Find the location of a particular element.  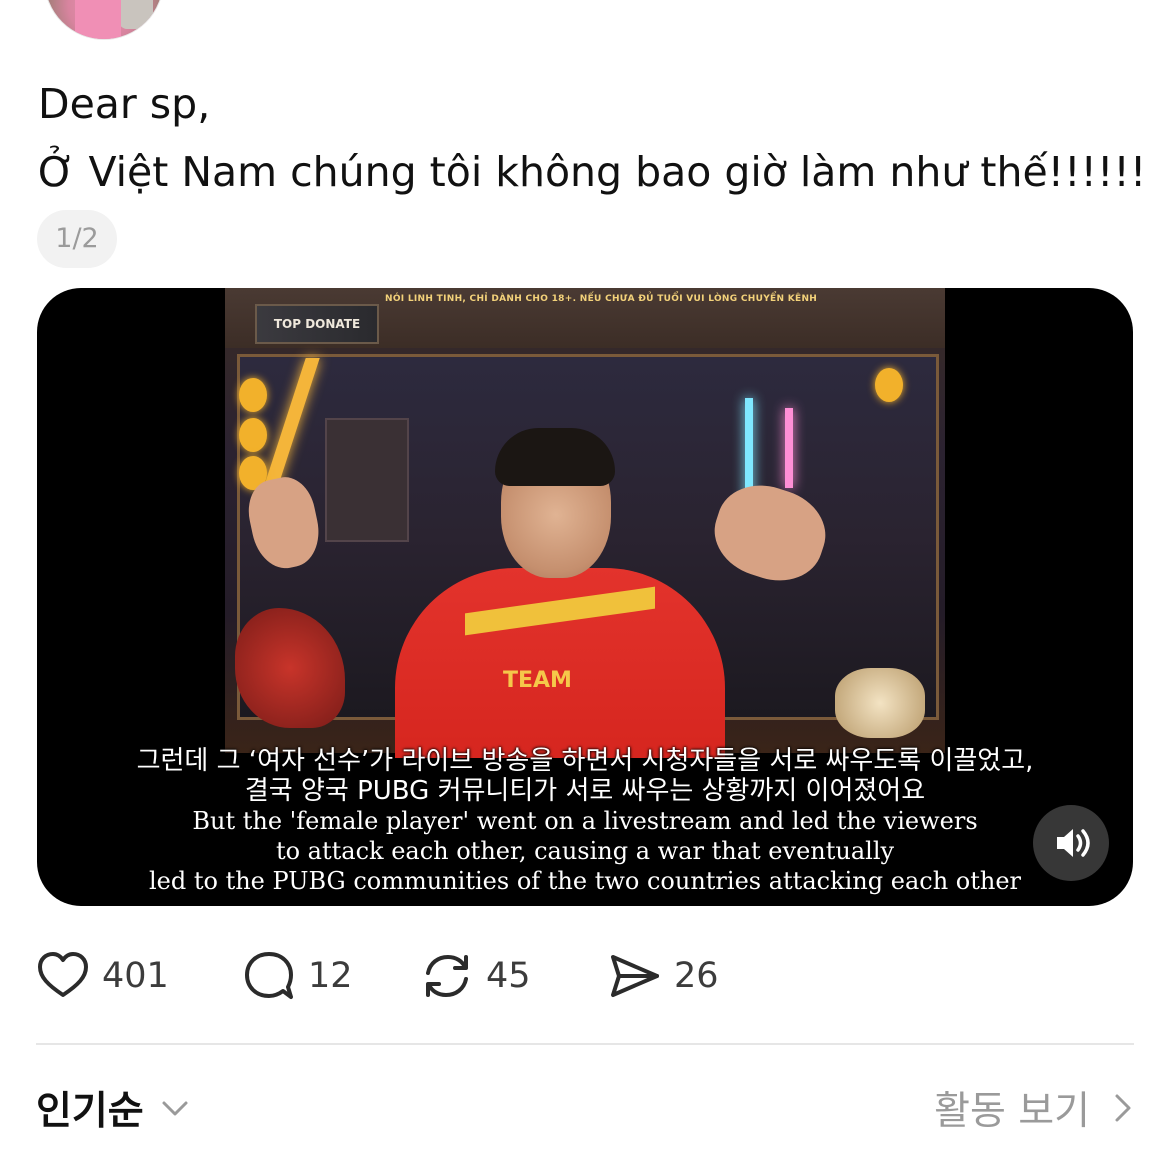

sort-dropdown: 인기순 is located at coordinates (114, 1108).